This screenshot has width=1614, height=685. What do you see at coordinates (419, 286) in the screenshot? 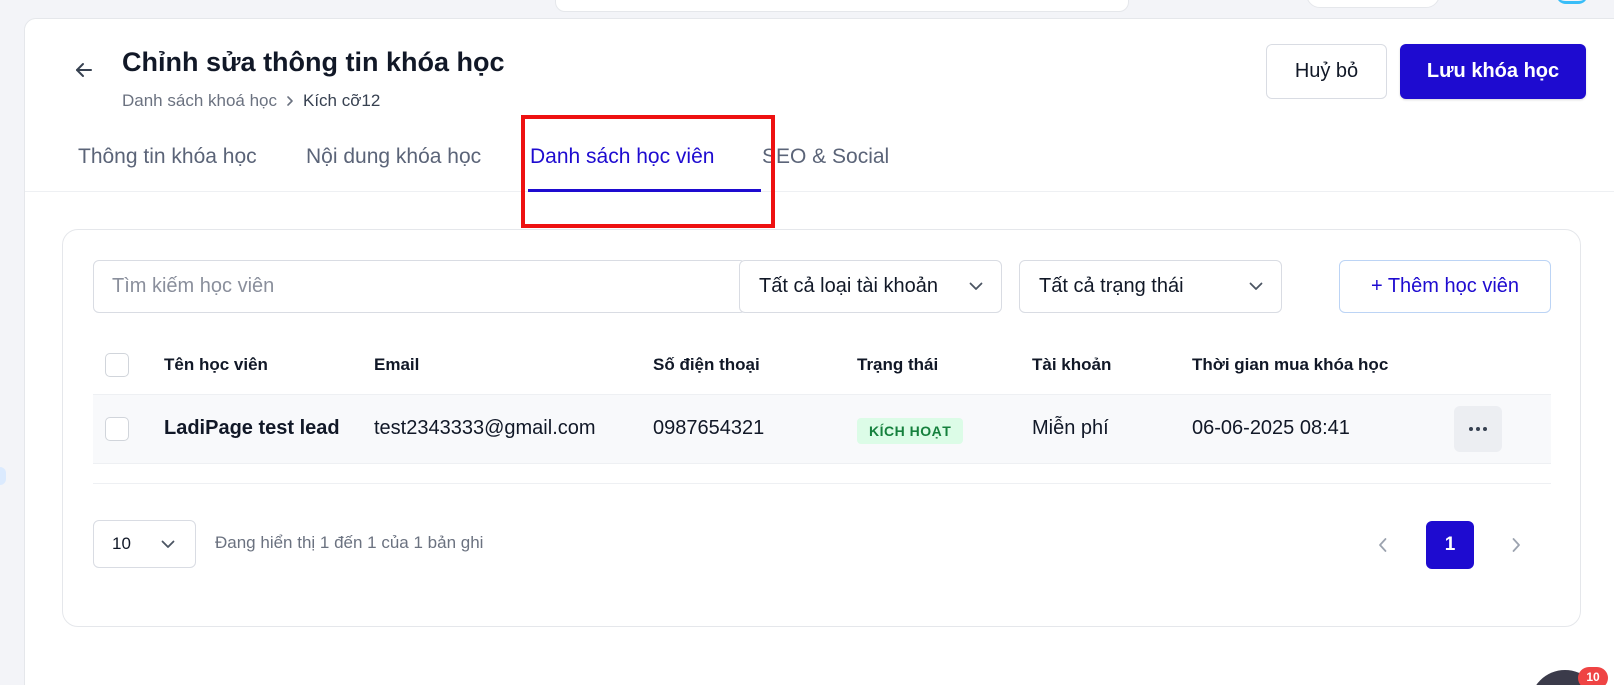
I see `student-search-input` at bounding box center [419, 286].